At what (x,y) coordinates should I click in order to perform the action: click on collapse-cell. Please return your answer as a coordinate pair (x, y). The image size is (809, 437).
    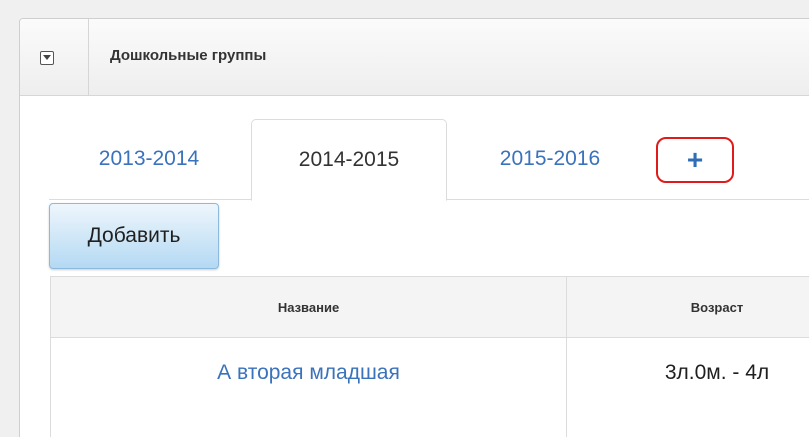
    Looking at the image, I should click on (54, 57).